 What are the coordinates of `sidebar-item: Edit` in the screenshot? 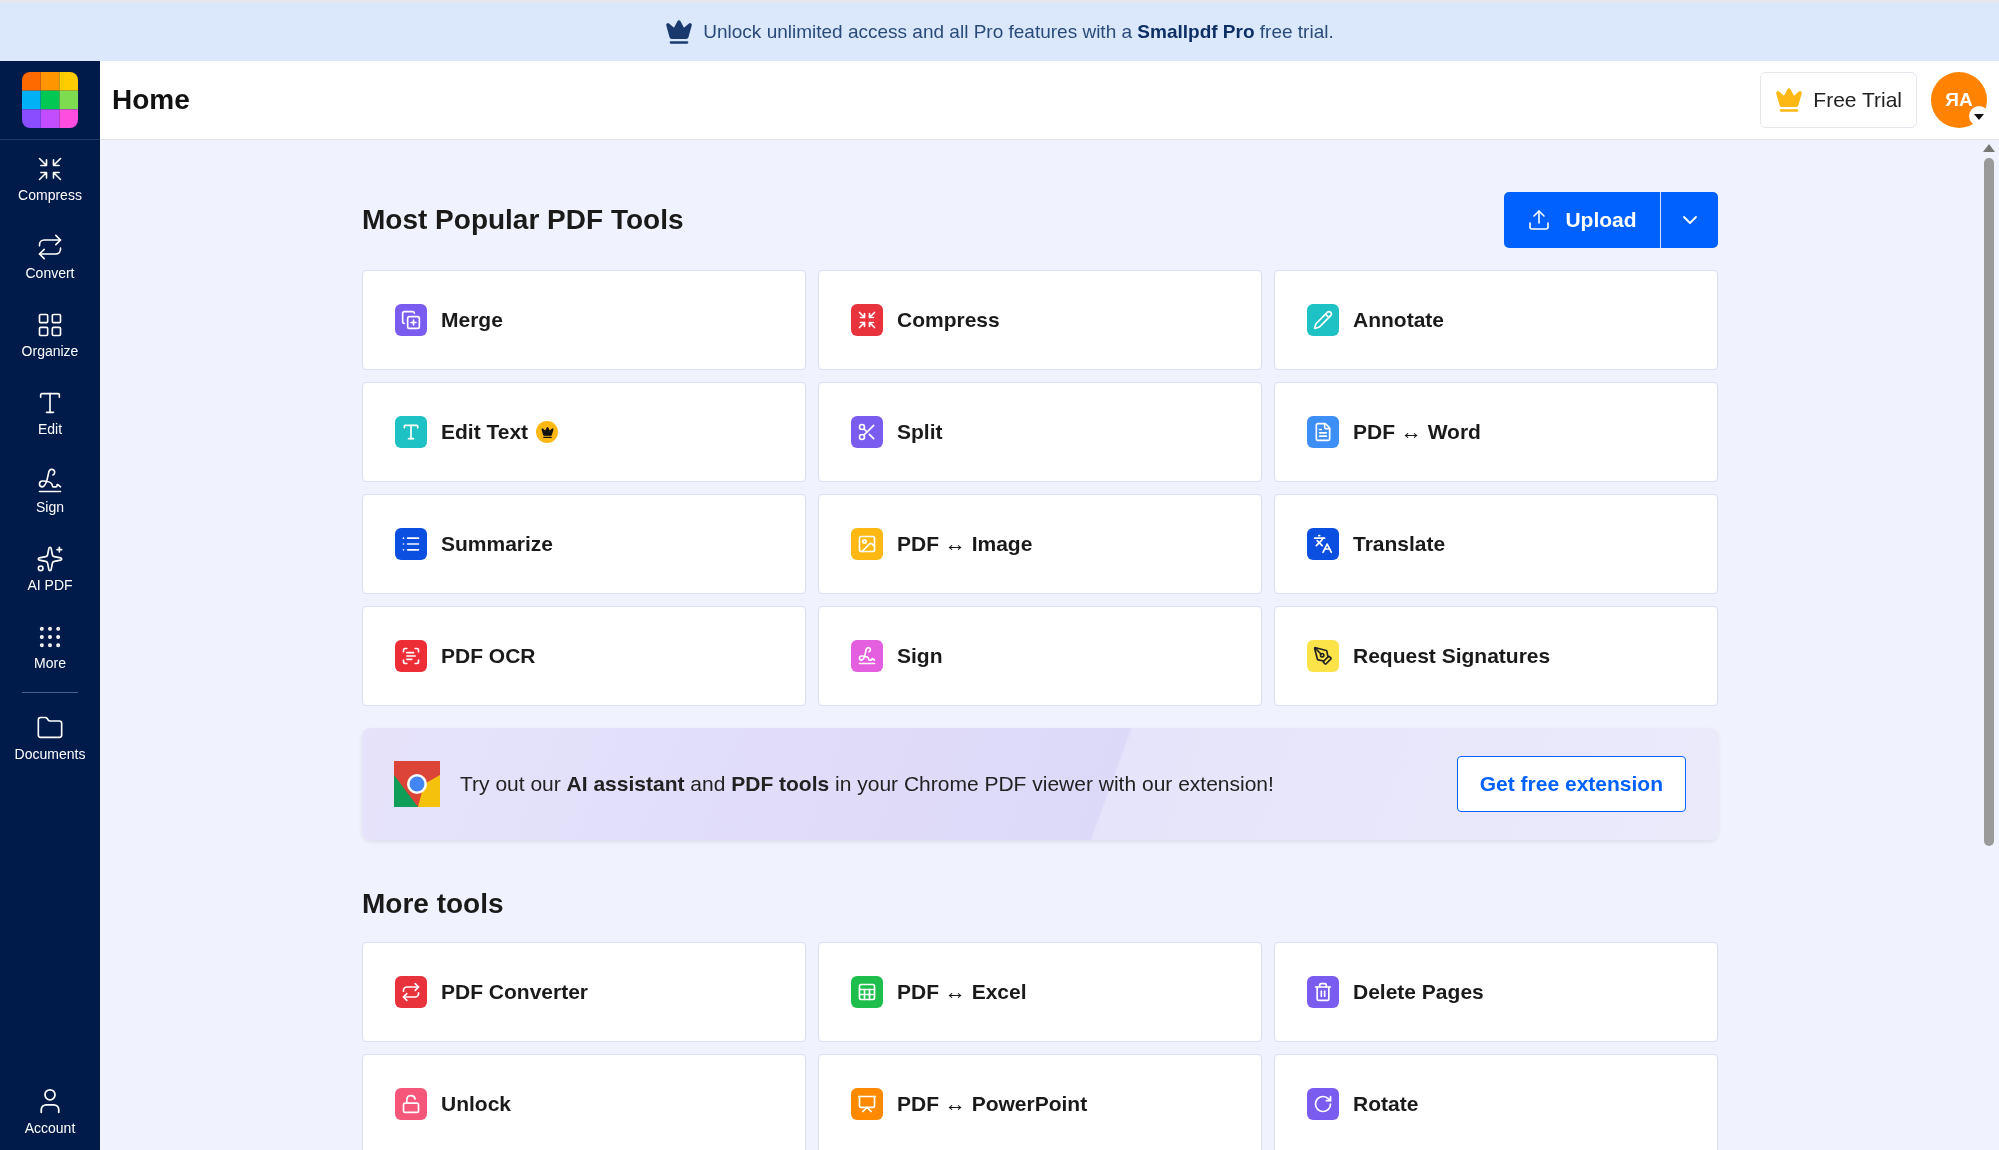 It's located at (50, 413).